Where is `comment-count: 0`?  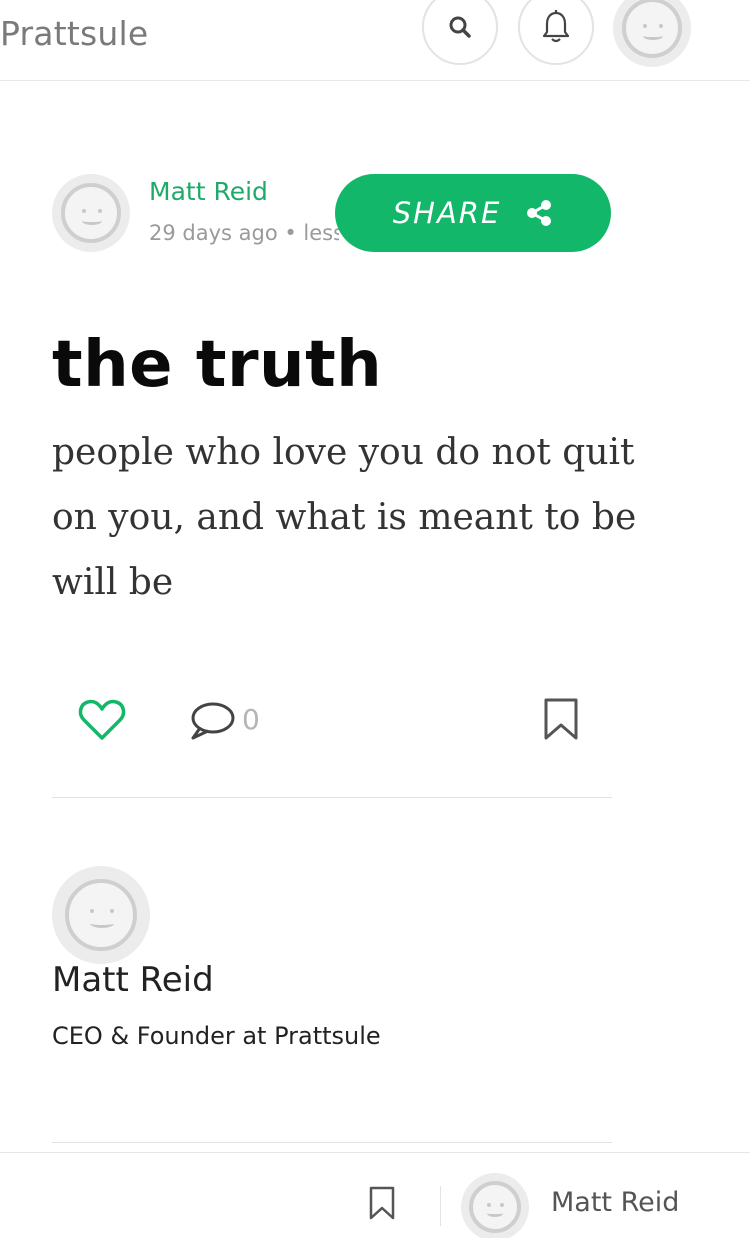 comment-count: 0 is located at coordinates (251, 719).